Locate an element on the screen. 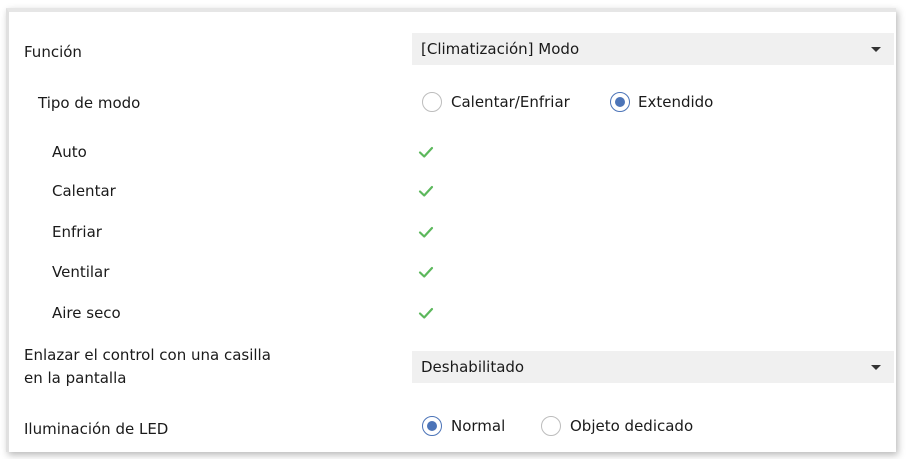 The width and height of the screenshot is (906, 459). mode-label-aire-seco: Aire seco is located at coordinates (86, 313).